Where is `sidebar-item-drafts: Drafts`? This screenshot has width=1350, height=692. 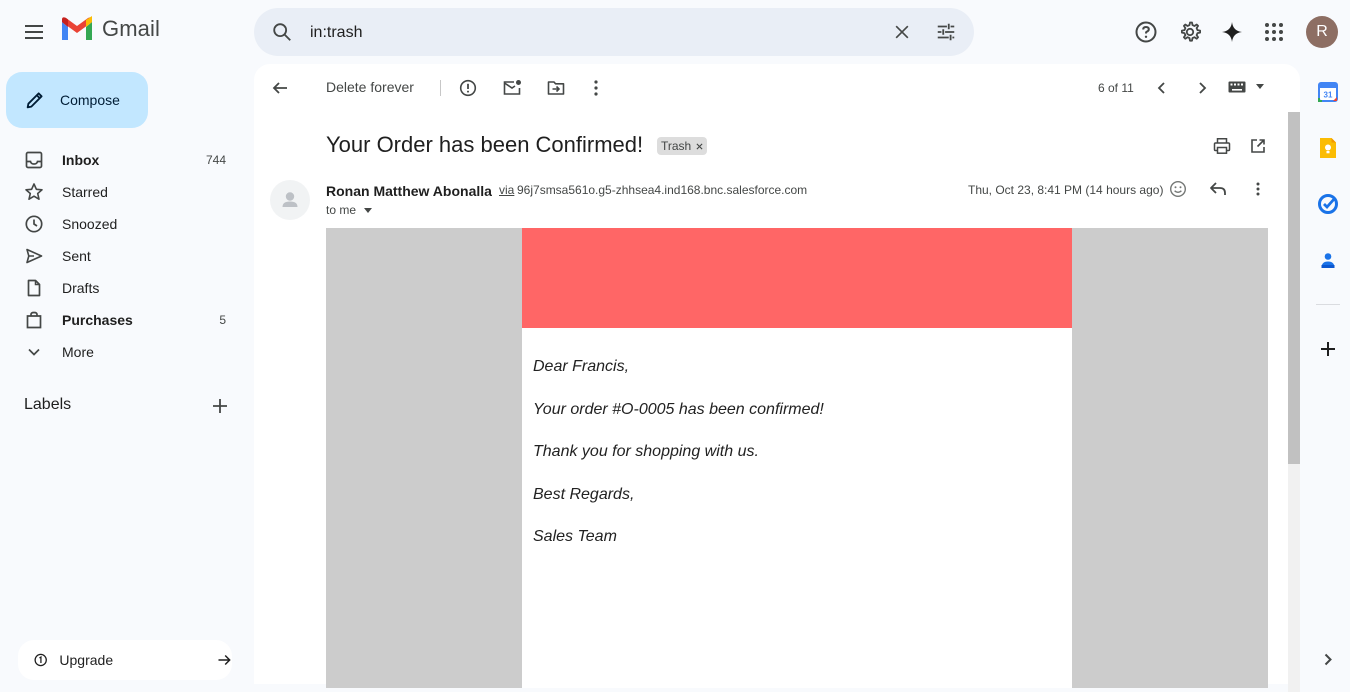 sidebar-item-drafts: Drafts is located at coordinates (123, 288).